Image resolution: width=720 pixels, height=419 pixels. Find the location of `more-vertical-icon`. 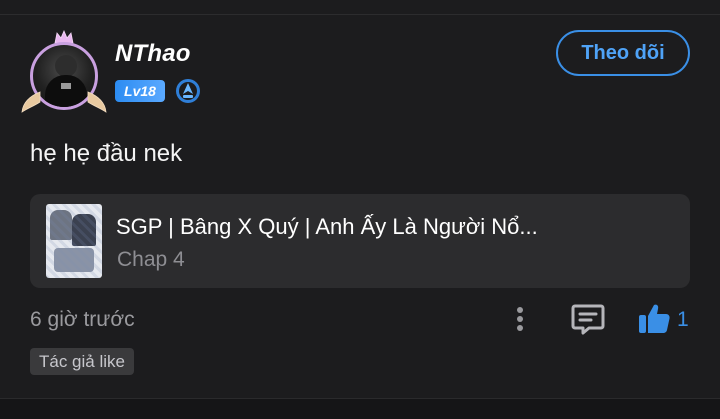

more-vertical-icon is located at coordinates (520, 319).